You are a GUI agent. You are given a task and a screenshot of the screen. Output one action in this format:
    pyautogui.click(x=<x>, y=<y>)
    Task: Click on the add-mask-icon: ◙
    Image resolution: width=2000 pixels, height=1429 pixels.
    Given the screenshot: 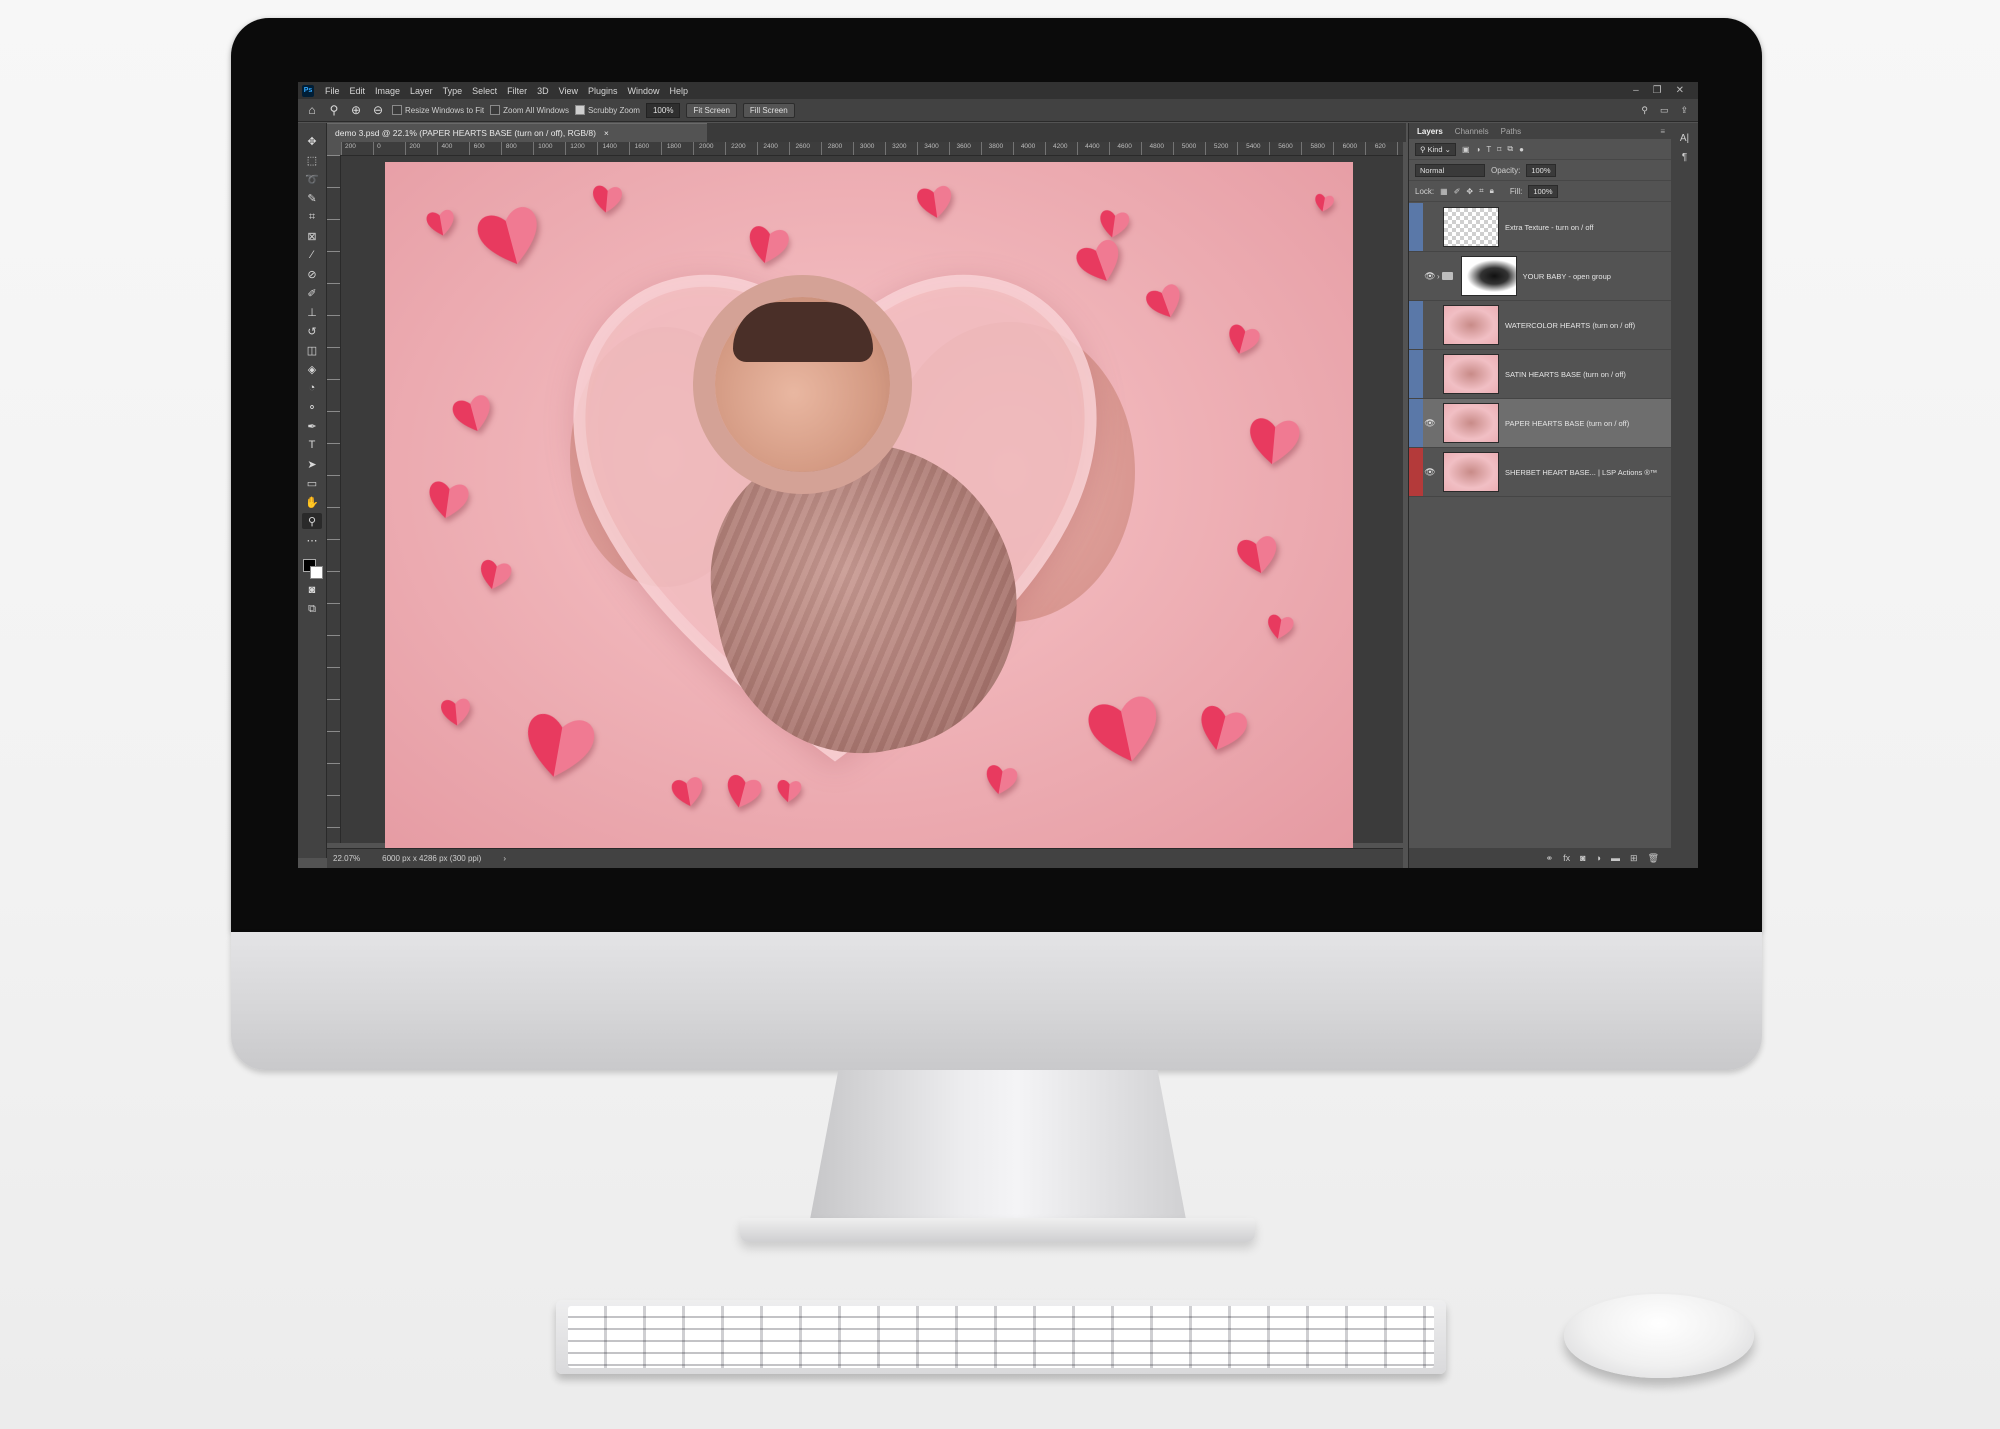 What is the action you would take?
    pyautogui.click(x=1582, y=858)
    